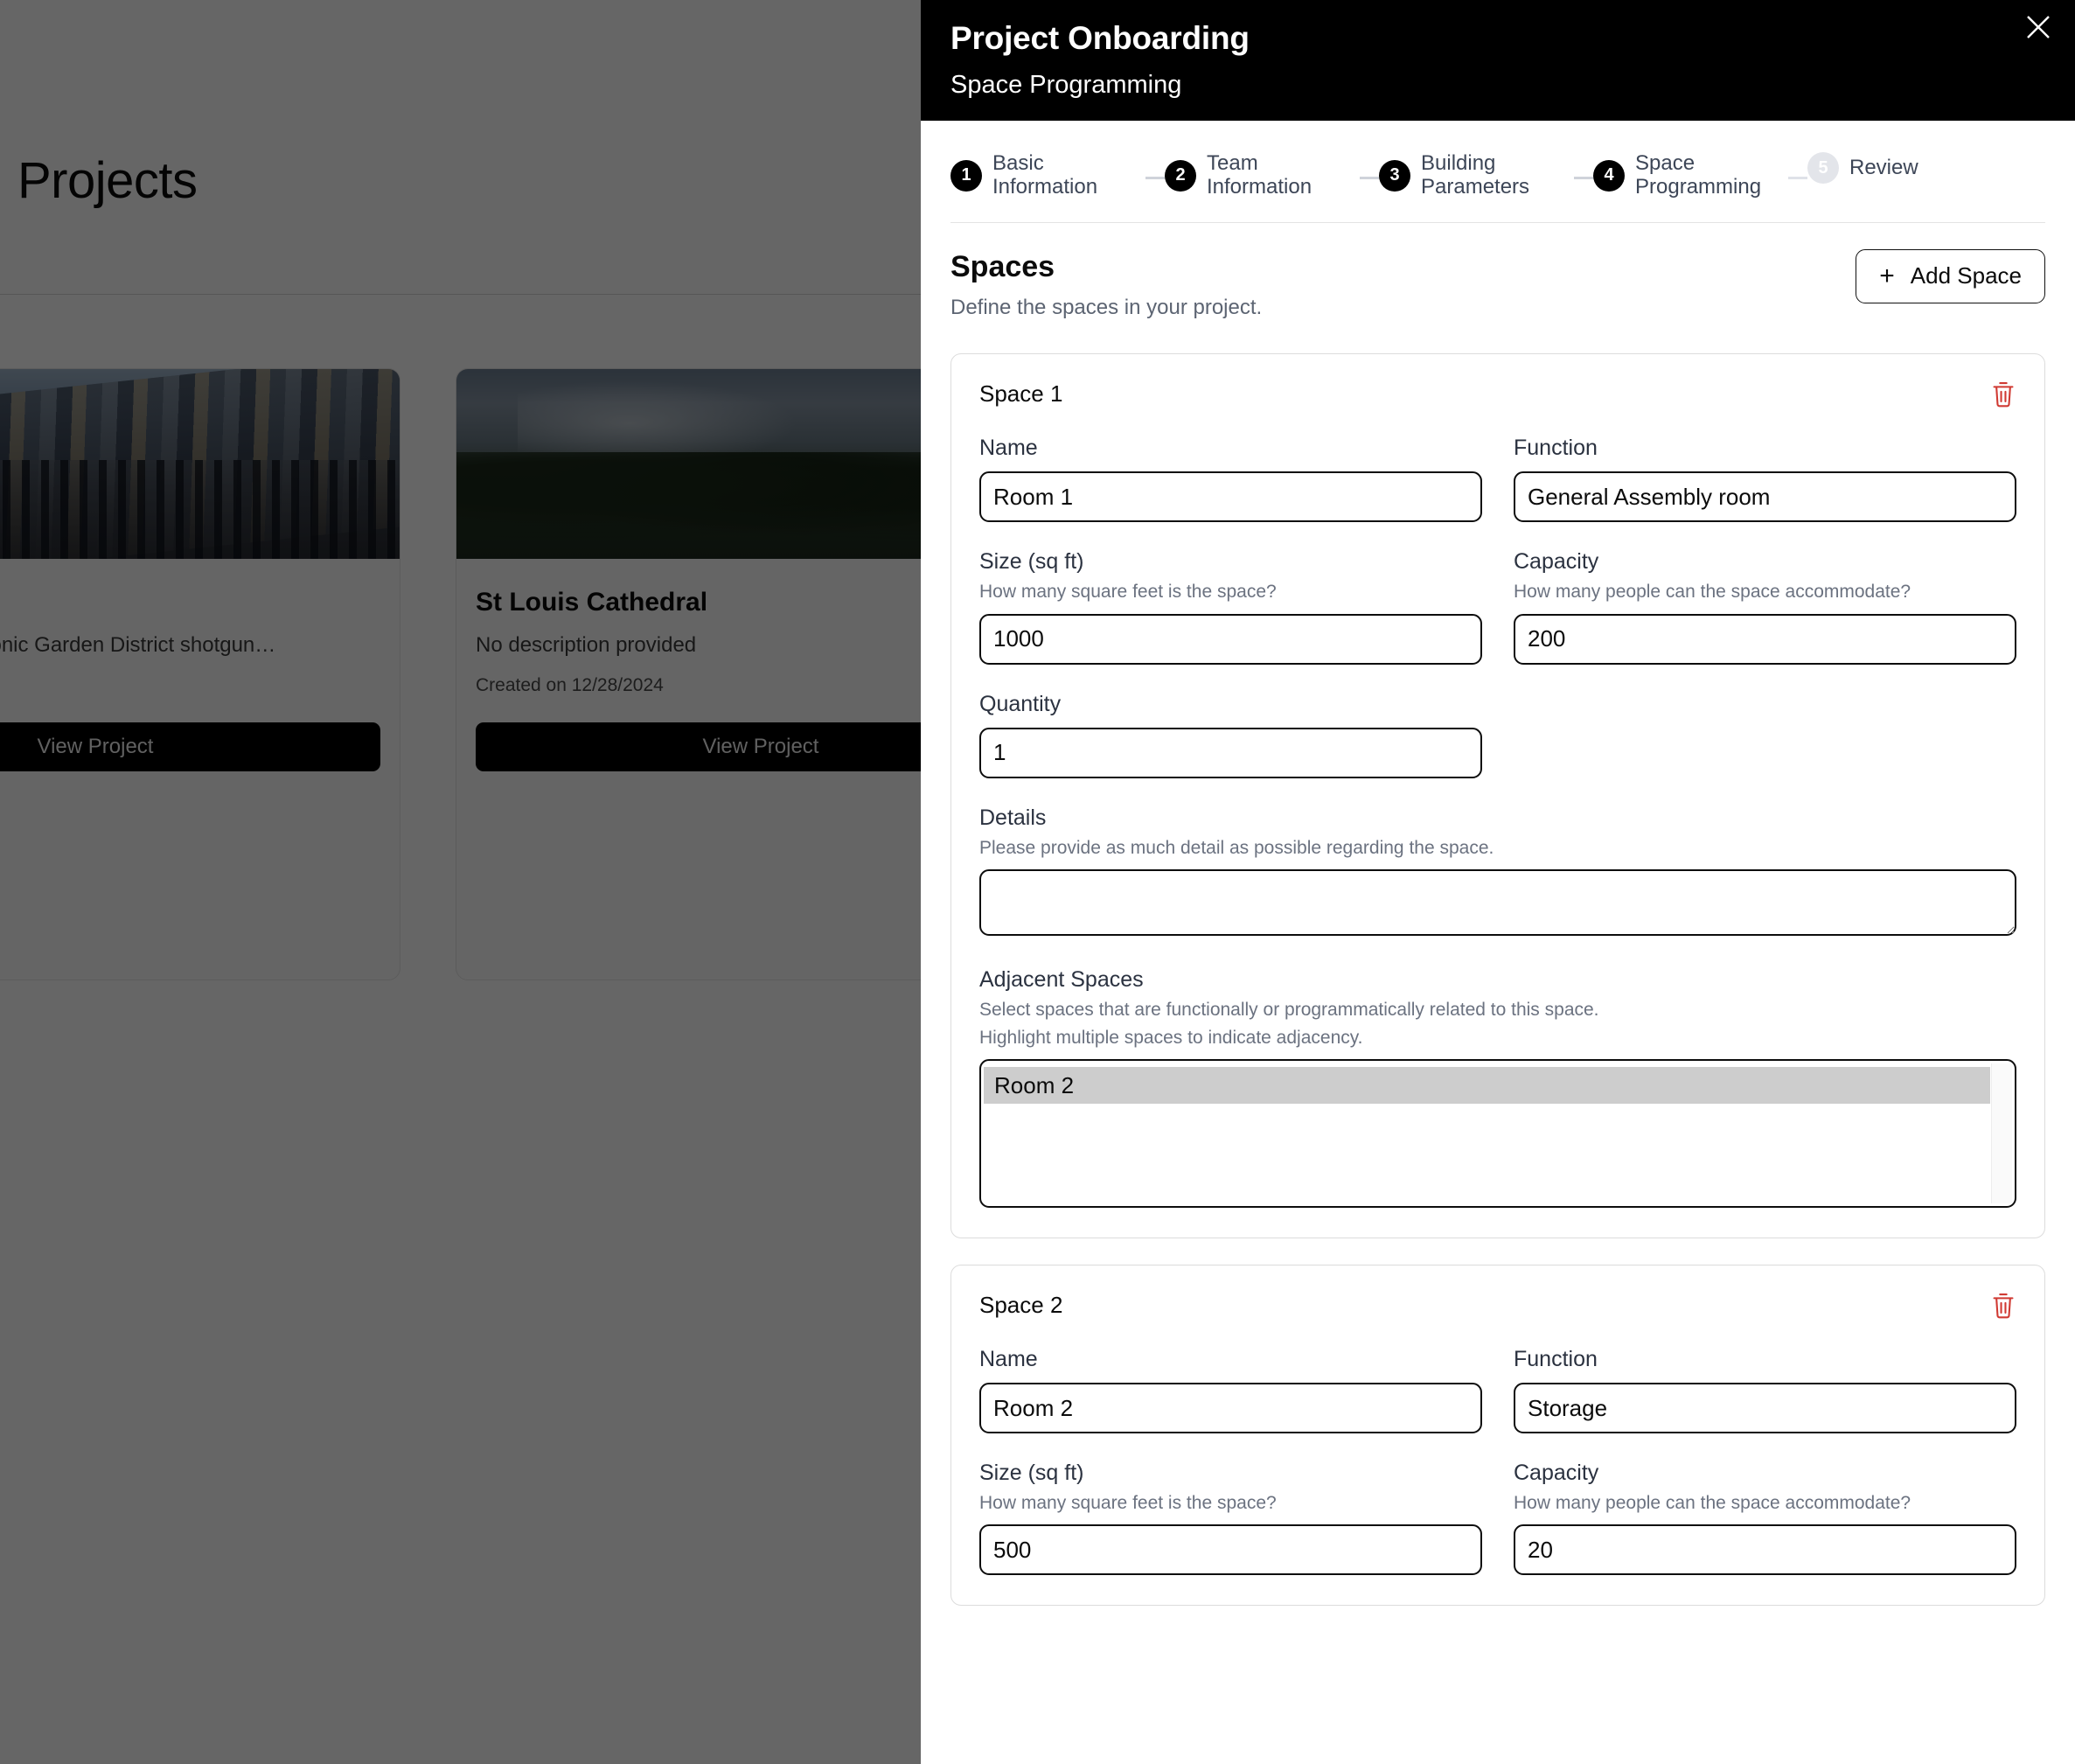 This screenshot has height=1764, width=2075. I want to click on space-details-label: Details, so click(1013, 817).